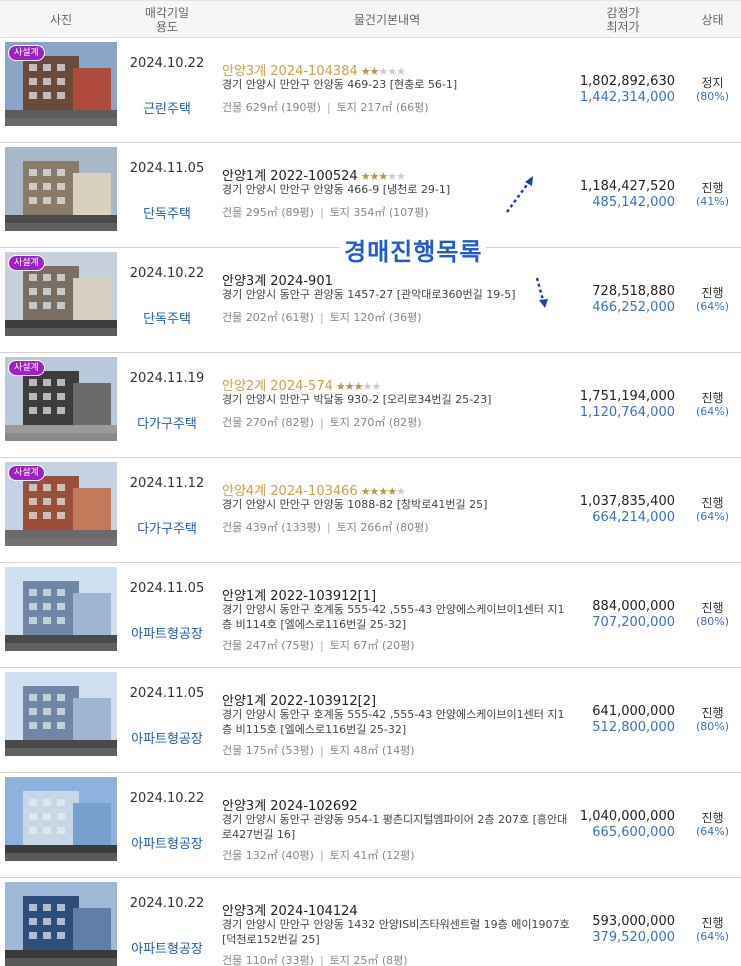  What do you see at coordinates (633, 291) in the screenshot?
I see `appraisal-price: 728,518,880` at bounding box center [633, 291].